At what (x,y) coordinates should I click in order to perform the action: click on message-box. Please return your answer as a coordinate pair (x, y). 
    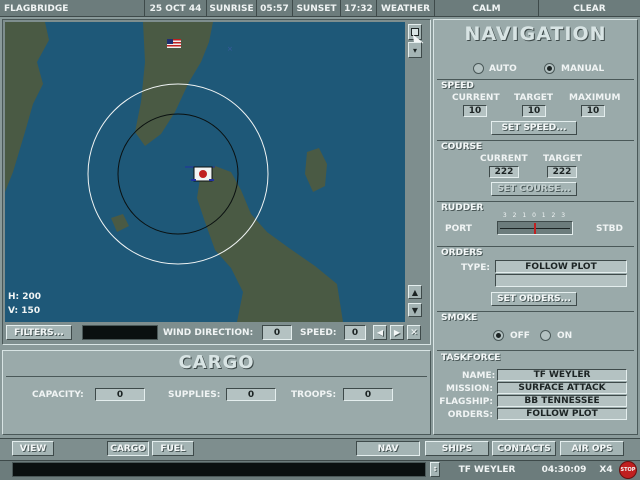
    Looking at the image, I should click on (219, 469).